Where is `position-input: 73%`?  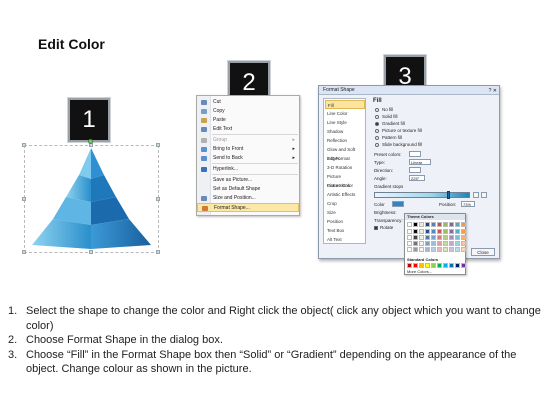
position-input: 73% is located at coordinates (468, 204).